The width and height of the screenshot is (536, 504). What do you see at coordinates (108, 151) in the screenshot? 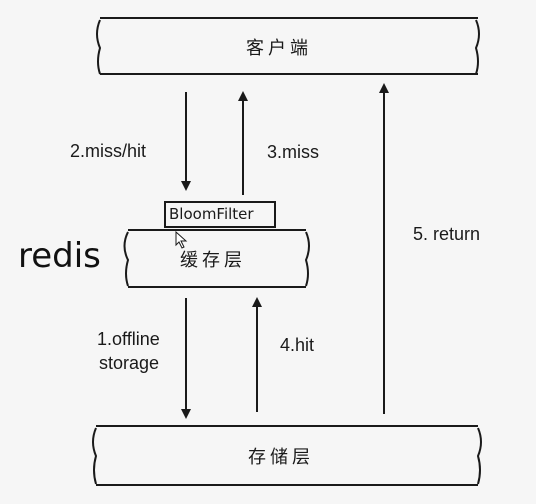
I see `edge-label-2: 2.miss/hit` at bounding box center [108, 151].